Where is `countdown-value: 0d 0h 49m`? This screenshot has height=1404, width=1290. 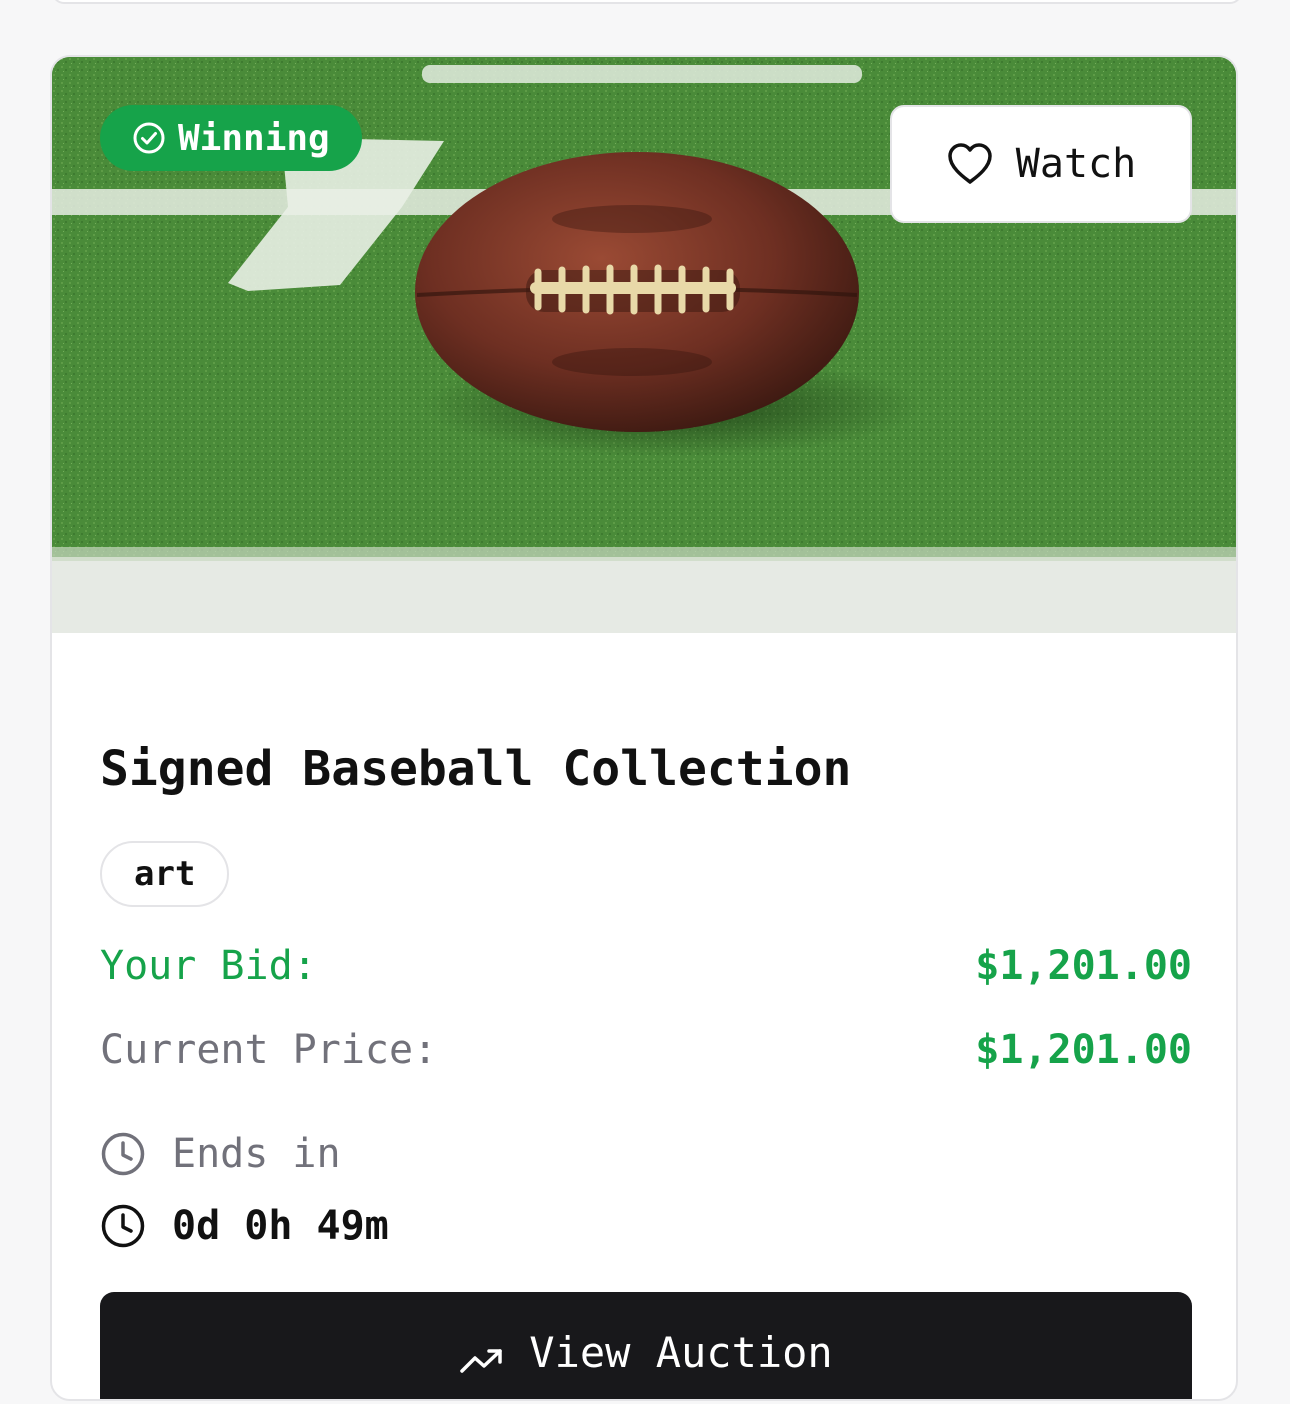 countdown-value: 0d 0h 49m is located at coordinates (280, 1226).